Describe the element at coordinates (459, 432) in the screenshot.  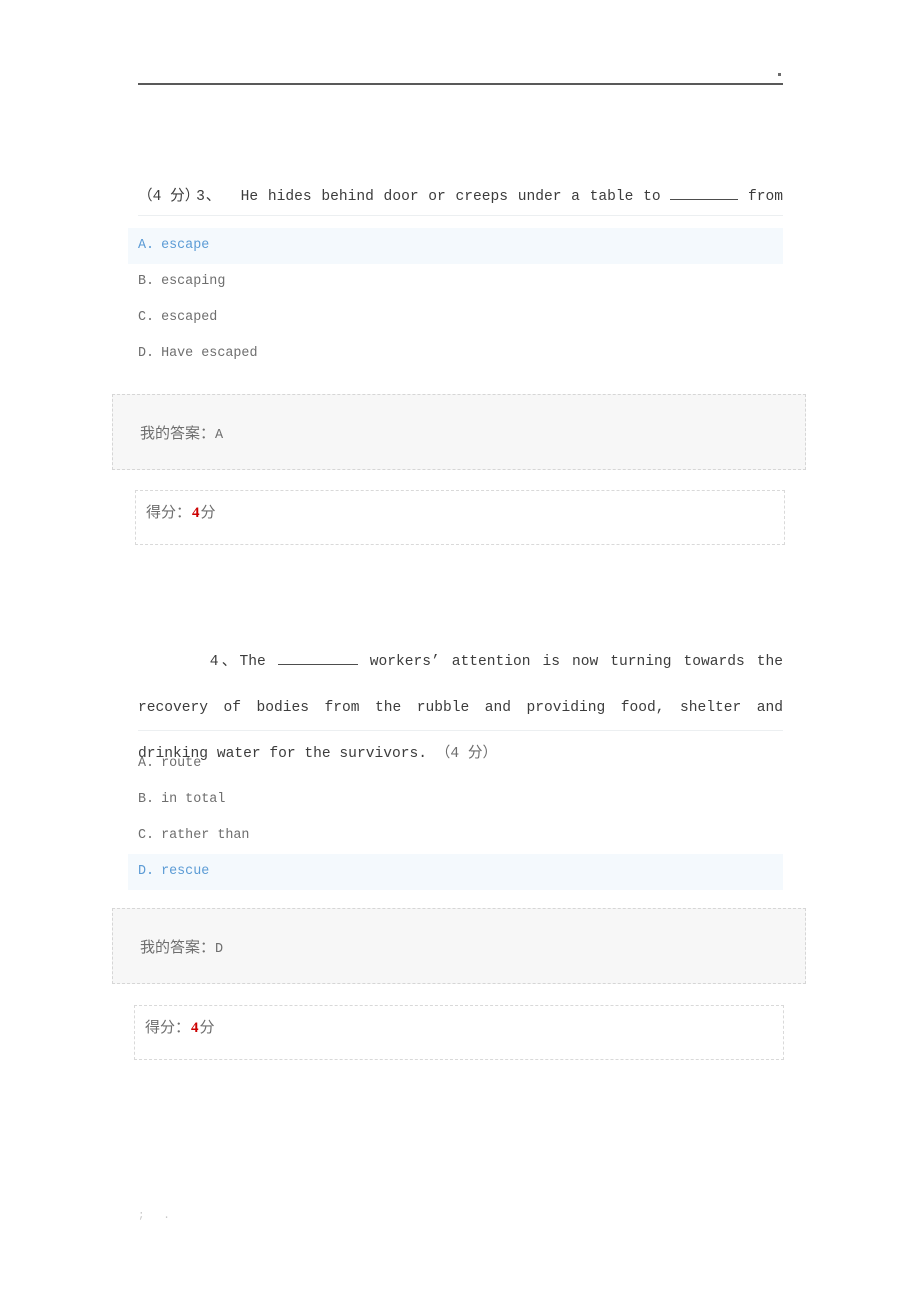
I see `question-3-my-answer-box: 我的答案：A` at that location.